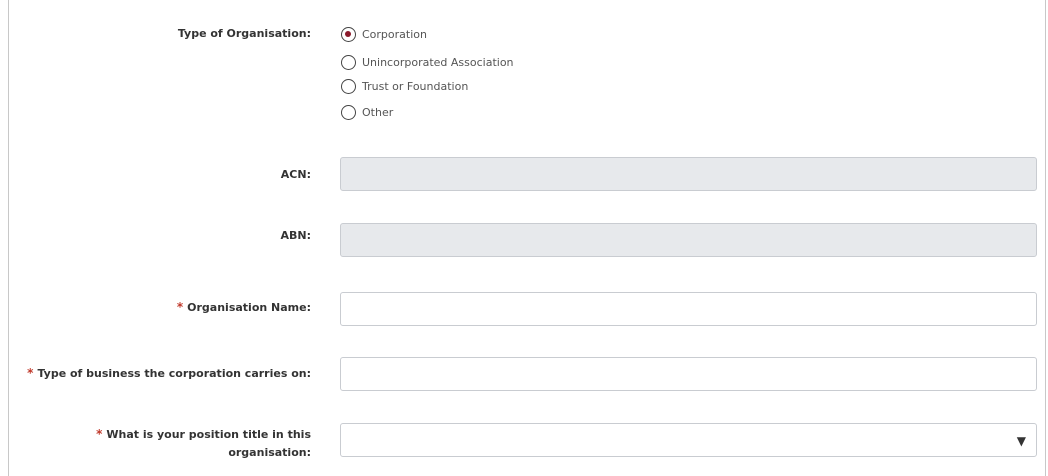 The width and height of the screenshot is (1048, 476). What do you see at coordinates (688, 174) in the screenshot?
I see `acn-field` at bounding box center [688, 174].